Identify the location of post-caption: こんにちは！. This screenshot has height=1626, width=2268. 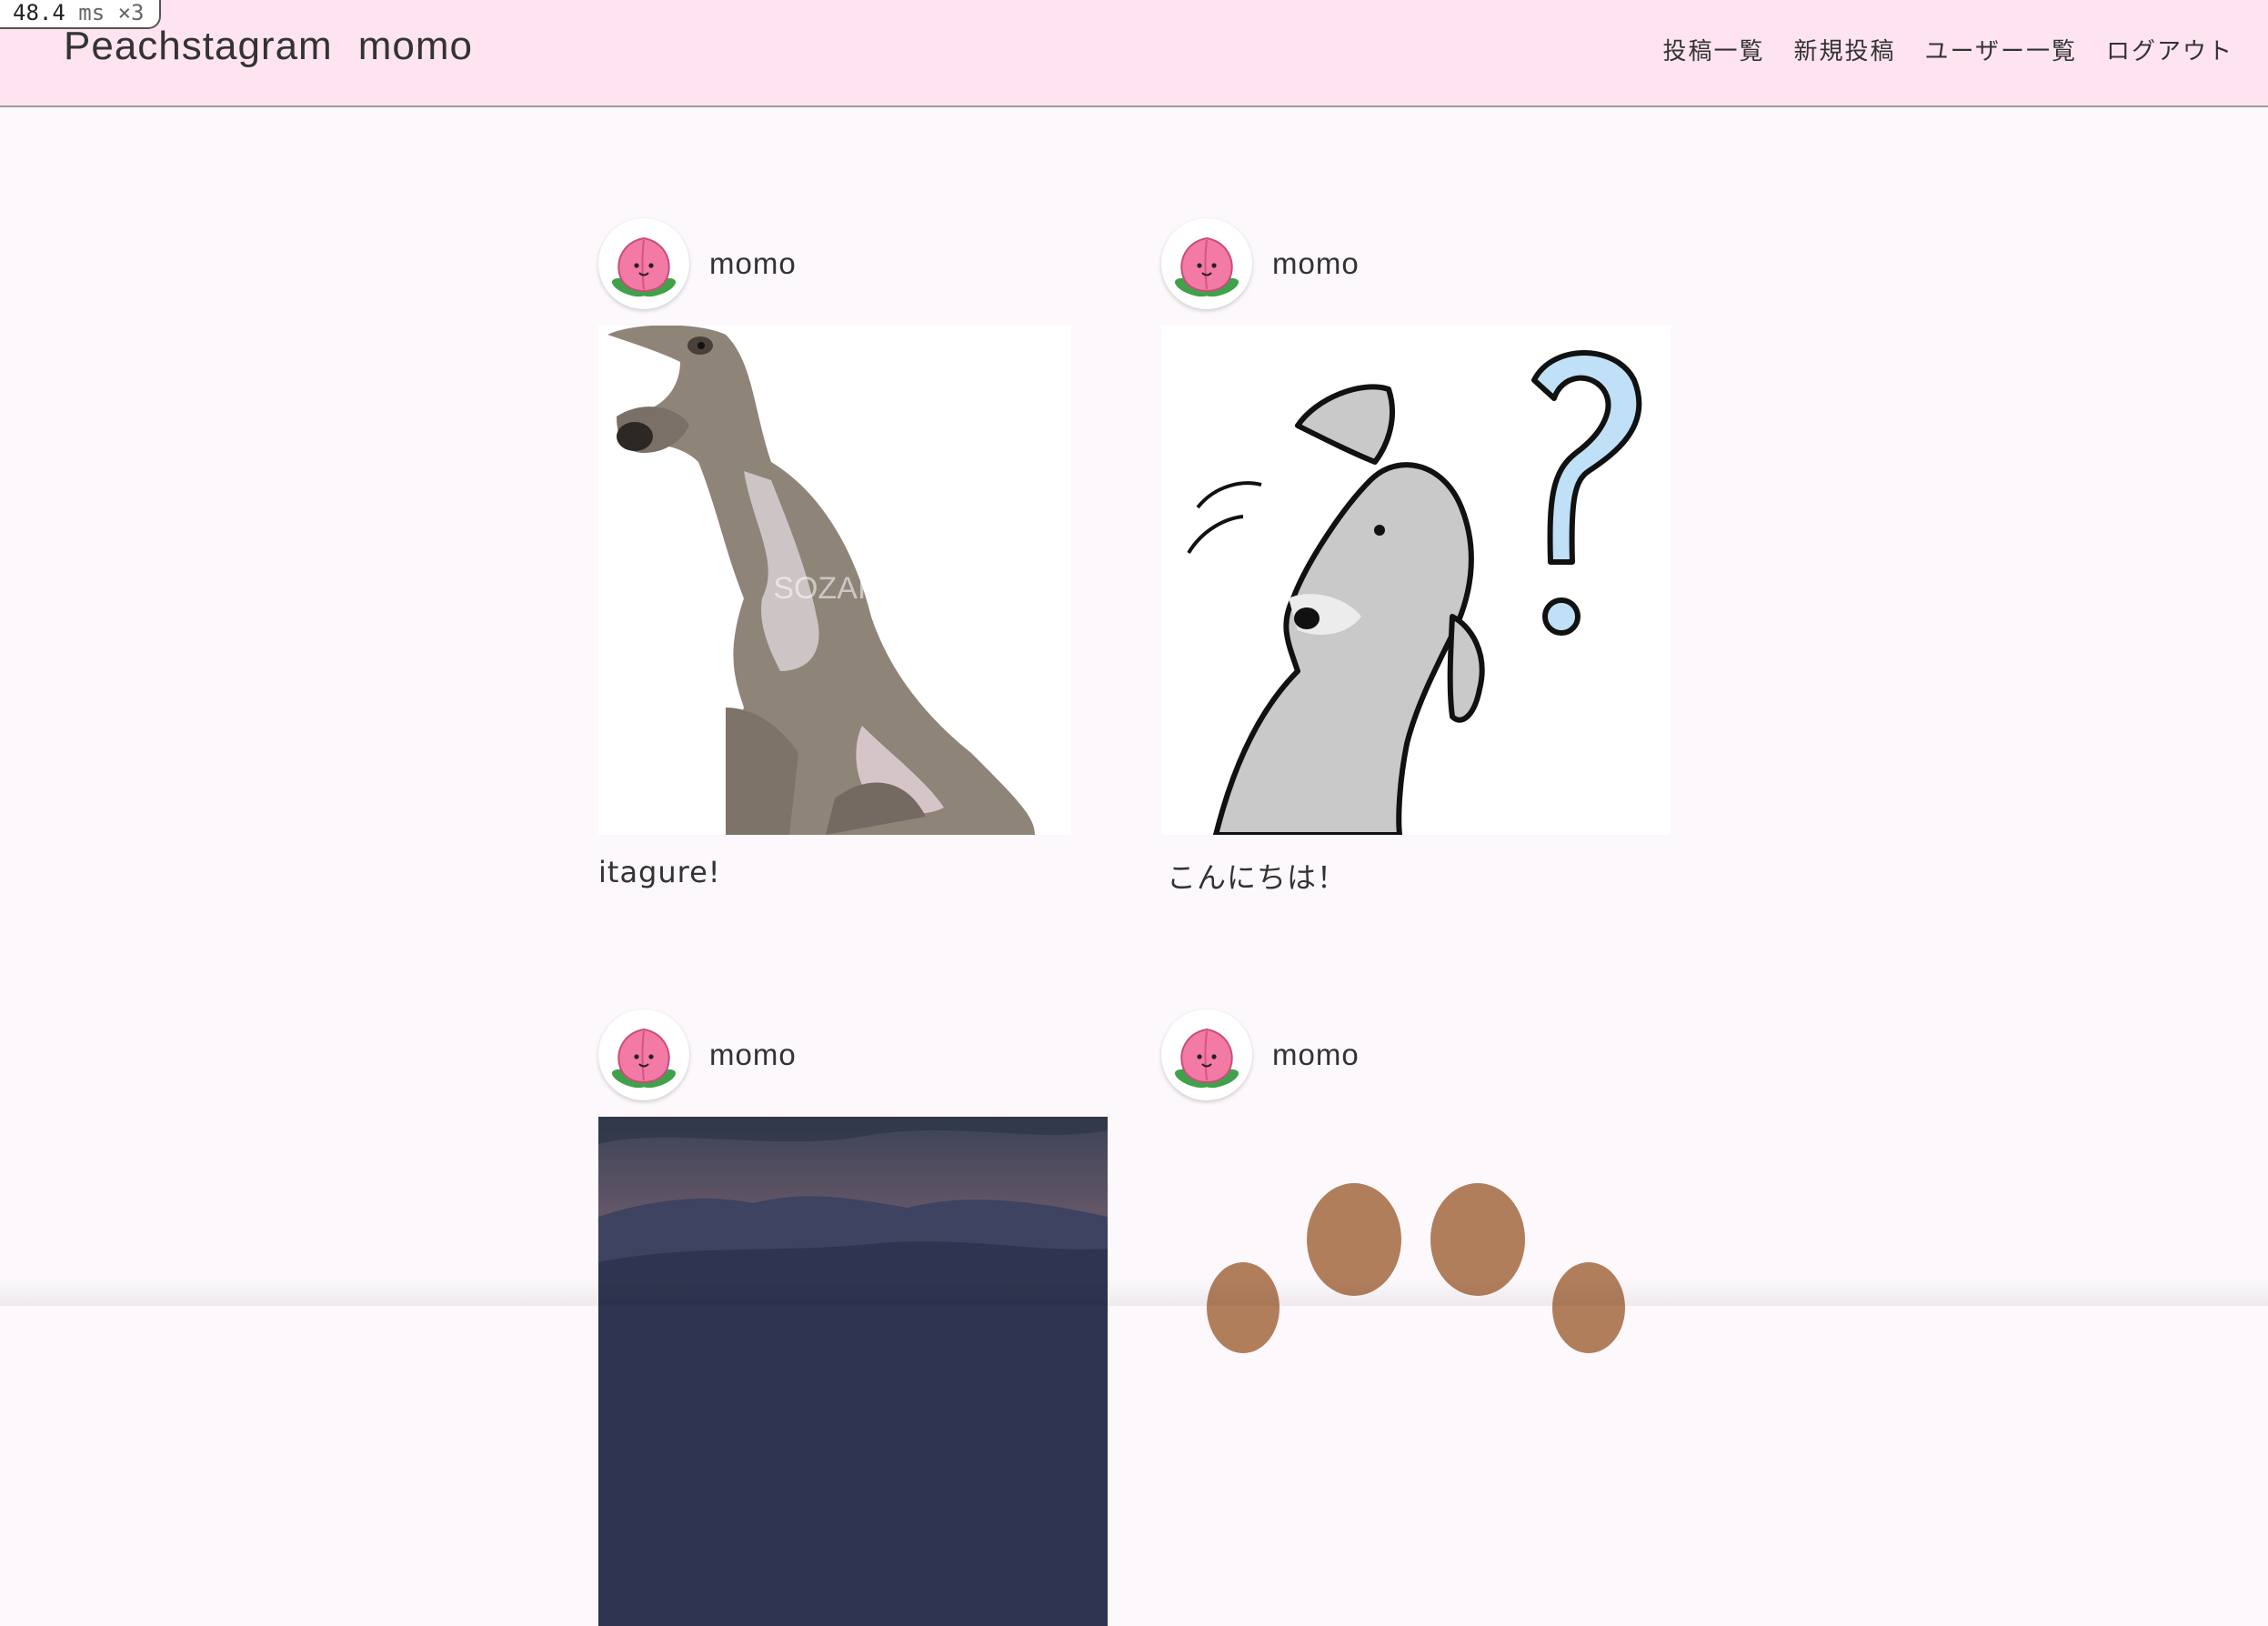
(1257, 876).